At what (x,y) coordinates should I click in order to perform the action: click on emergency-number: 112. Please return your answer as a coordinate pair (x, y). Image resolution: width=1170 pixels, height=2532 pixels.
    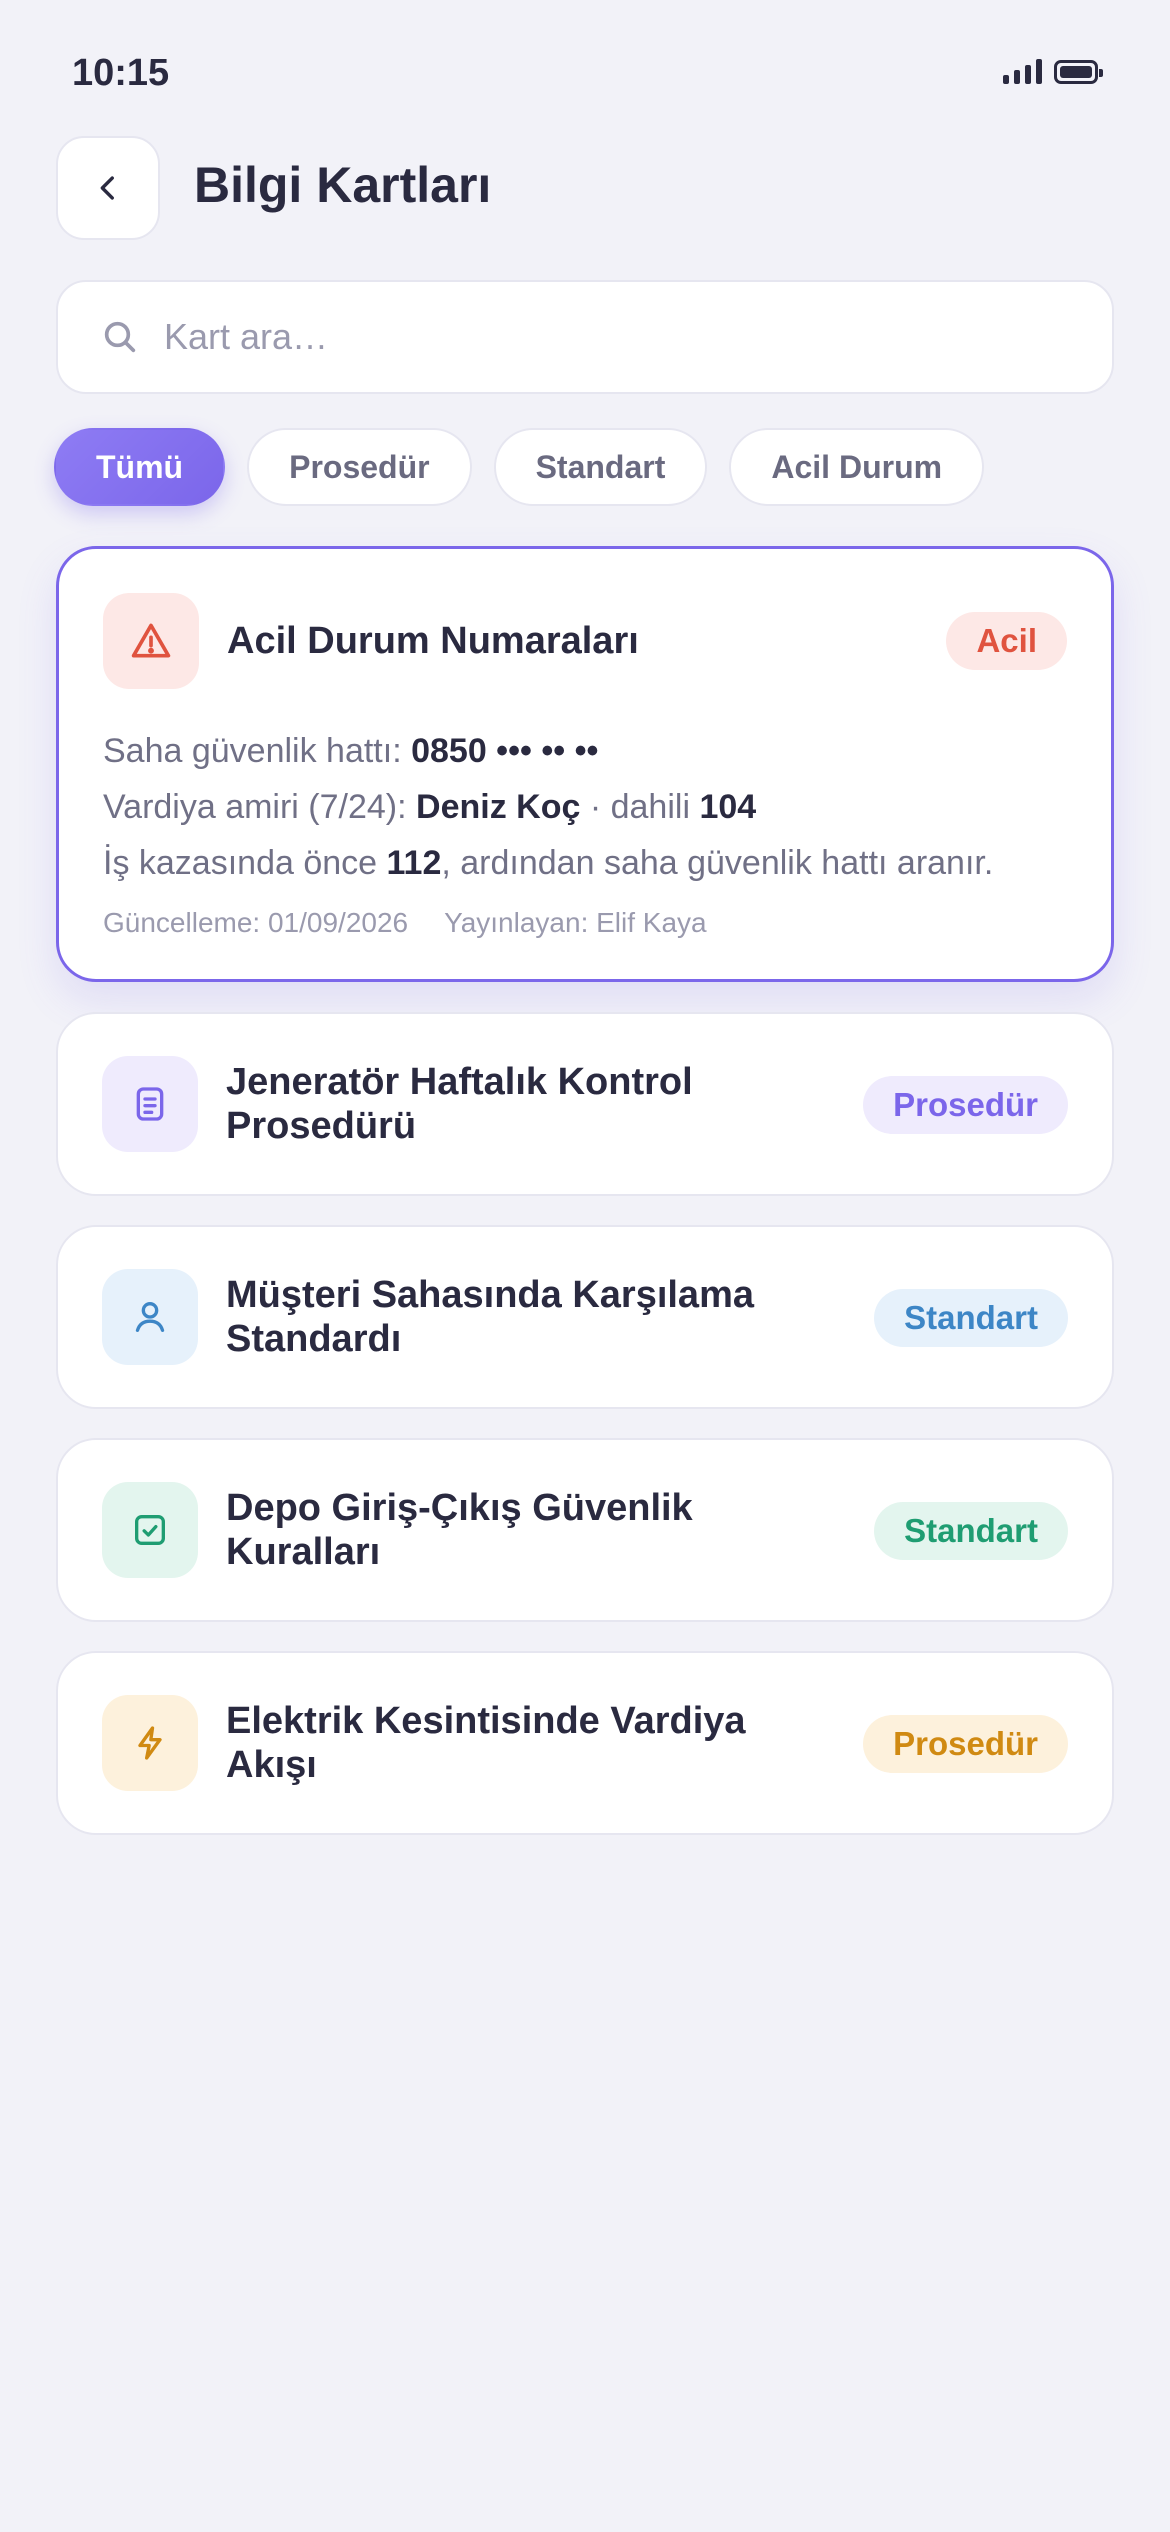
    Looking at the image, I should click on (414, 863).